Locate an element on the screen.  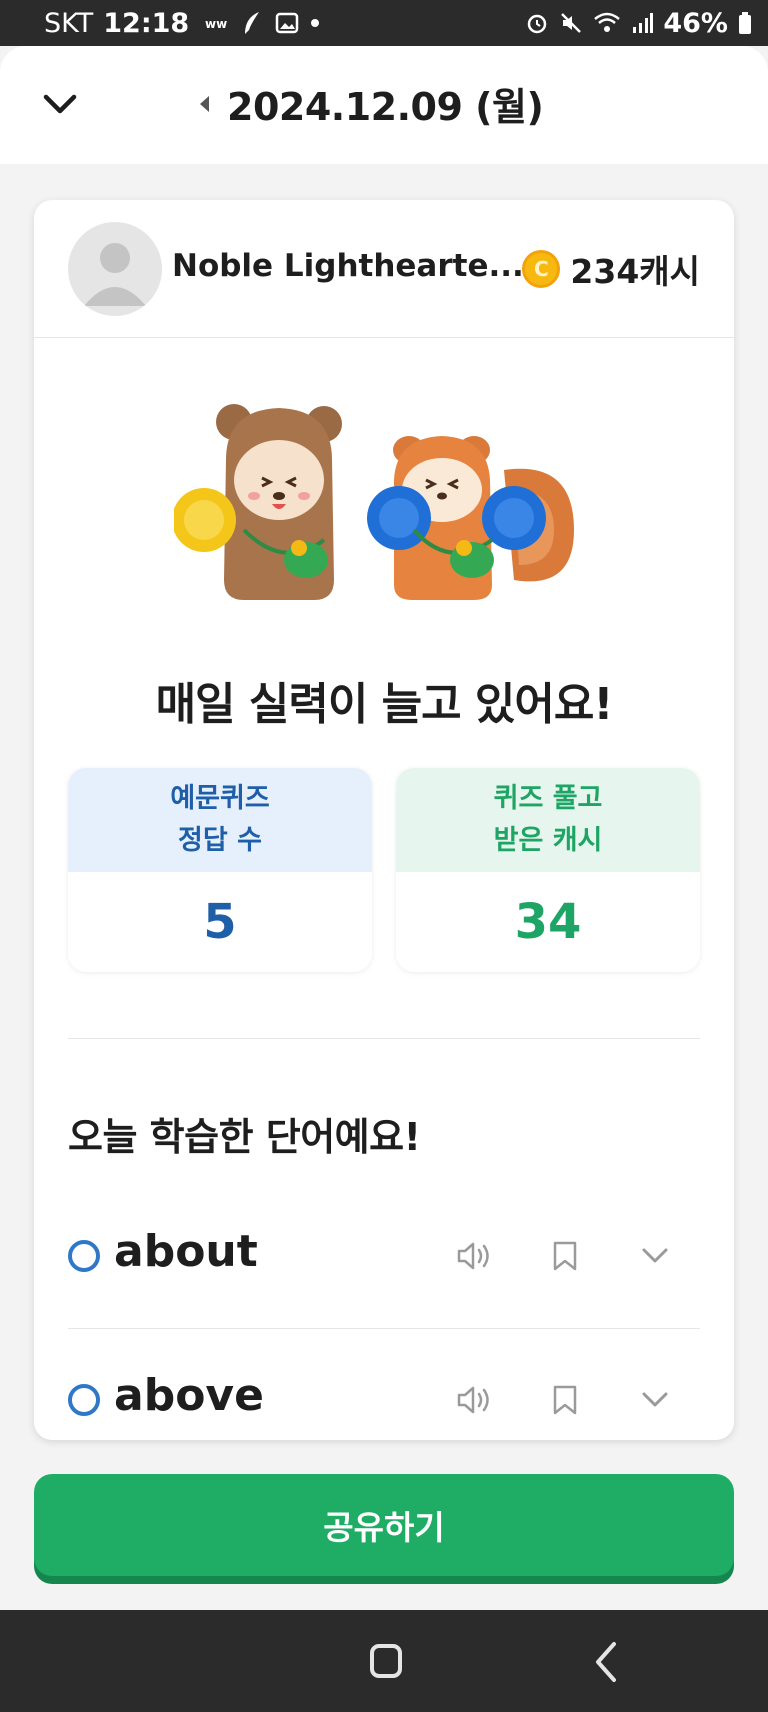
avatar is located at coordinates (115, 269).